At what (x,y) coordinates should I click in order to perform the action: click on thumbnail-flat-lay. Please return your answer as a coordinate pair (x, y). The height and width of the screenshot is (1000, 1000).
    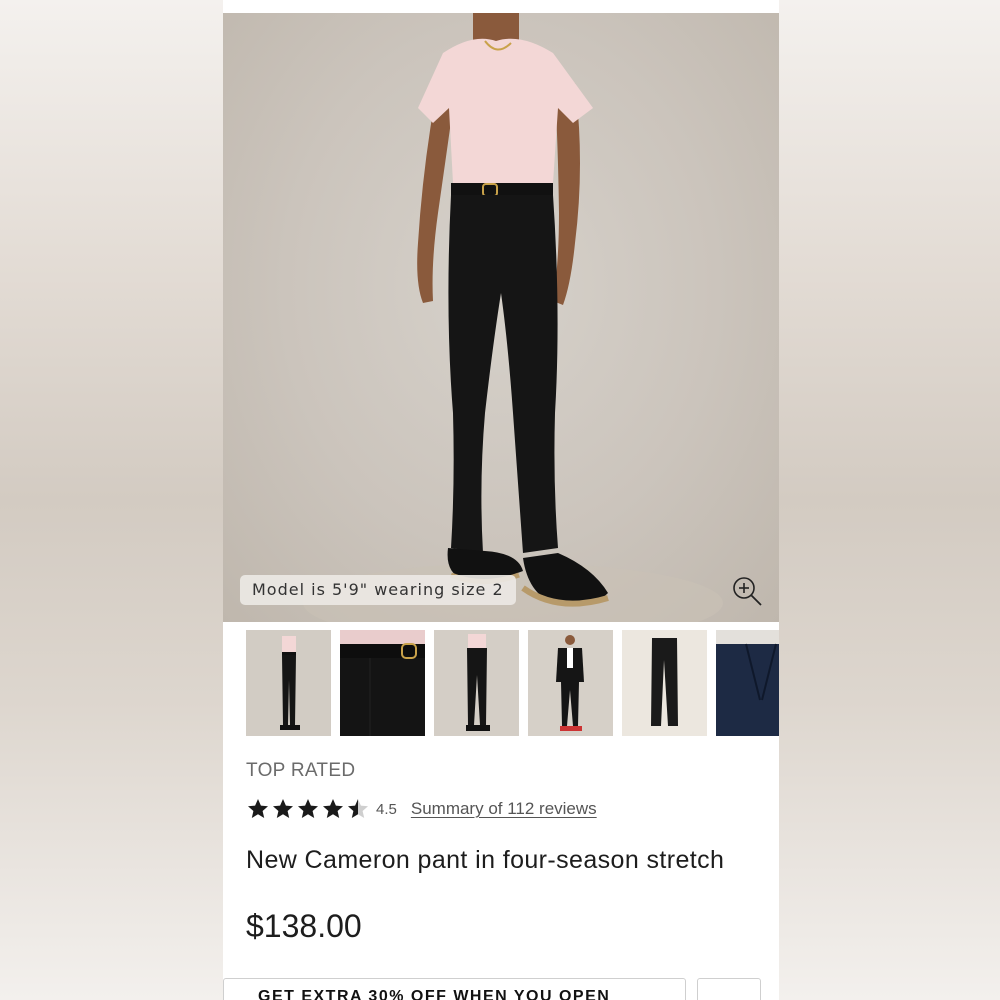
    Looking at the image, I should click on (664, 683).